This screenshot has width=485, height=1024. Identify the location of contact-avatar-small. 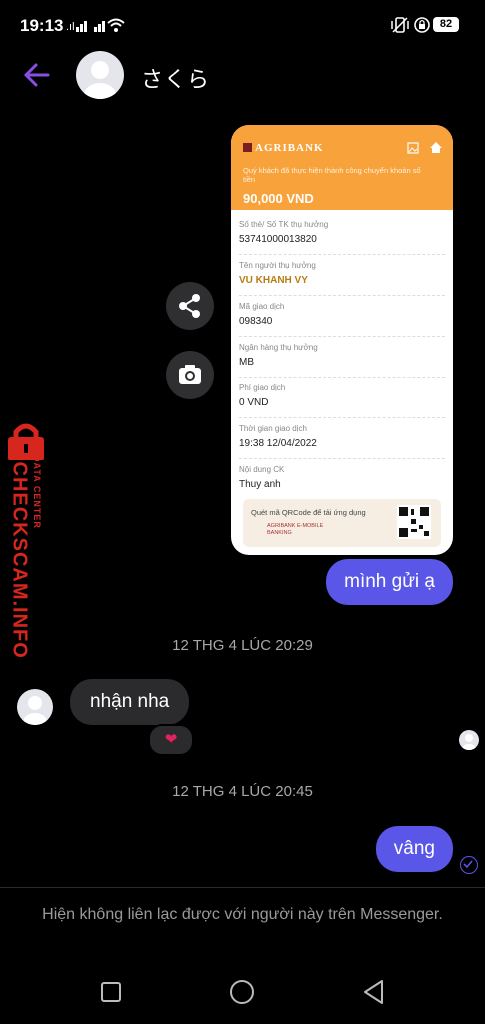
(35, 707).